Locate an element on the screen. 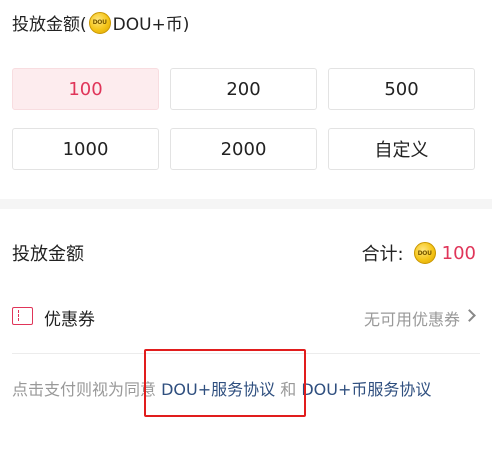  coupon-icon is located at coordinates (22, 316).